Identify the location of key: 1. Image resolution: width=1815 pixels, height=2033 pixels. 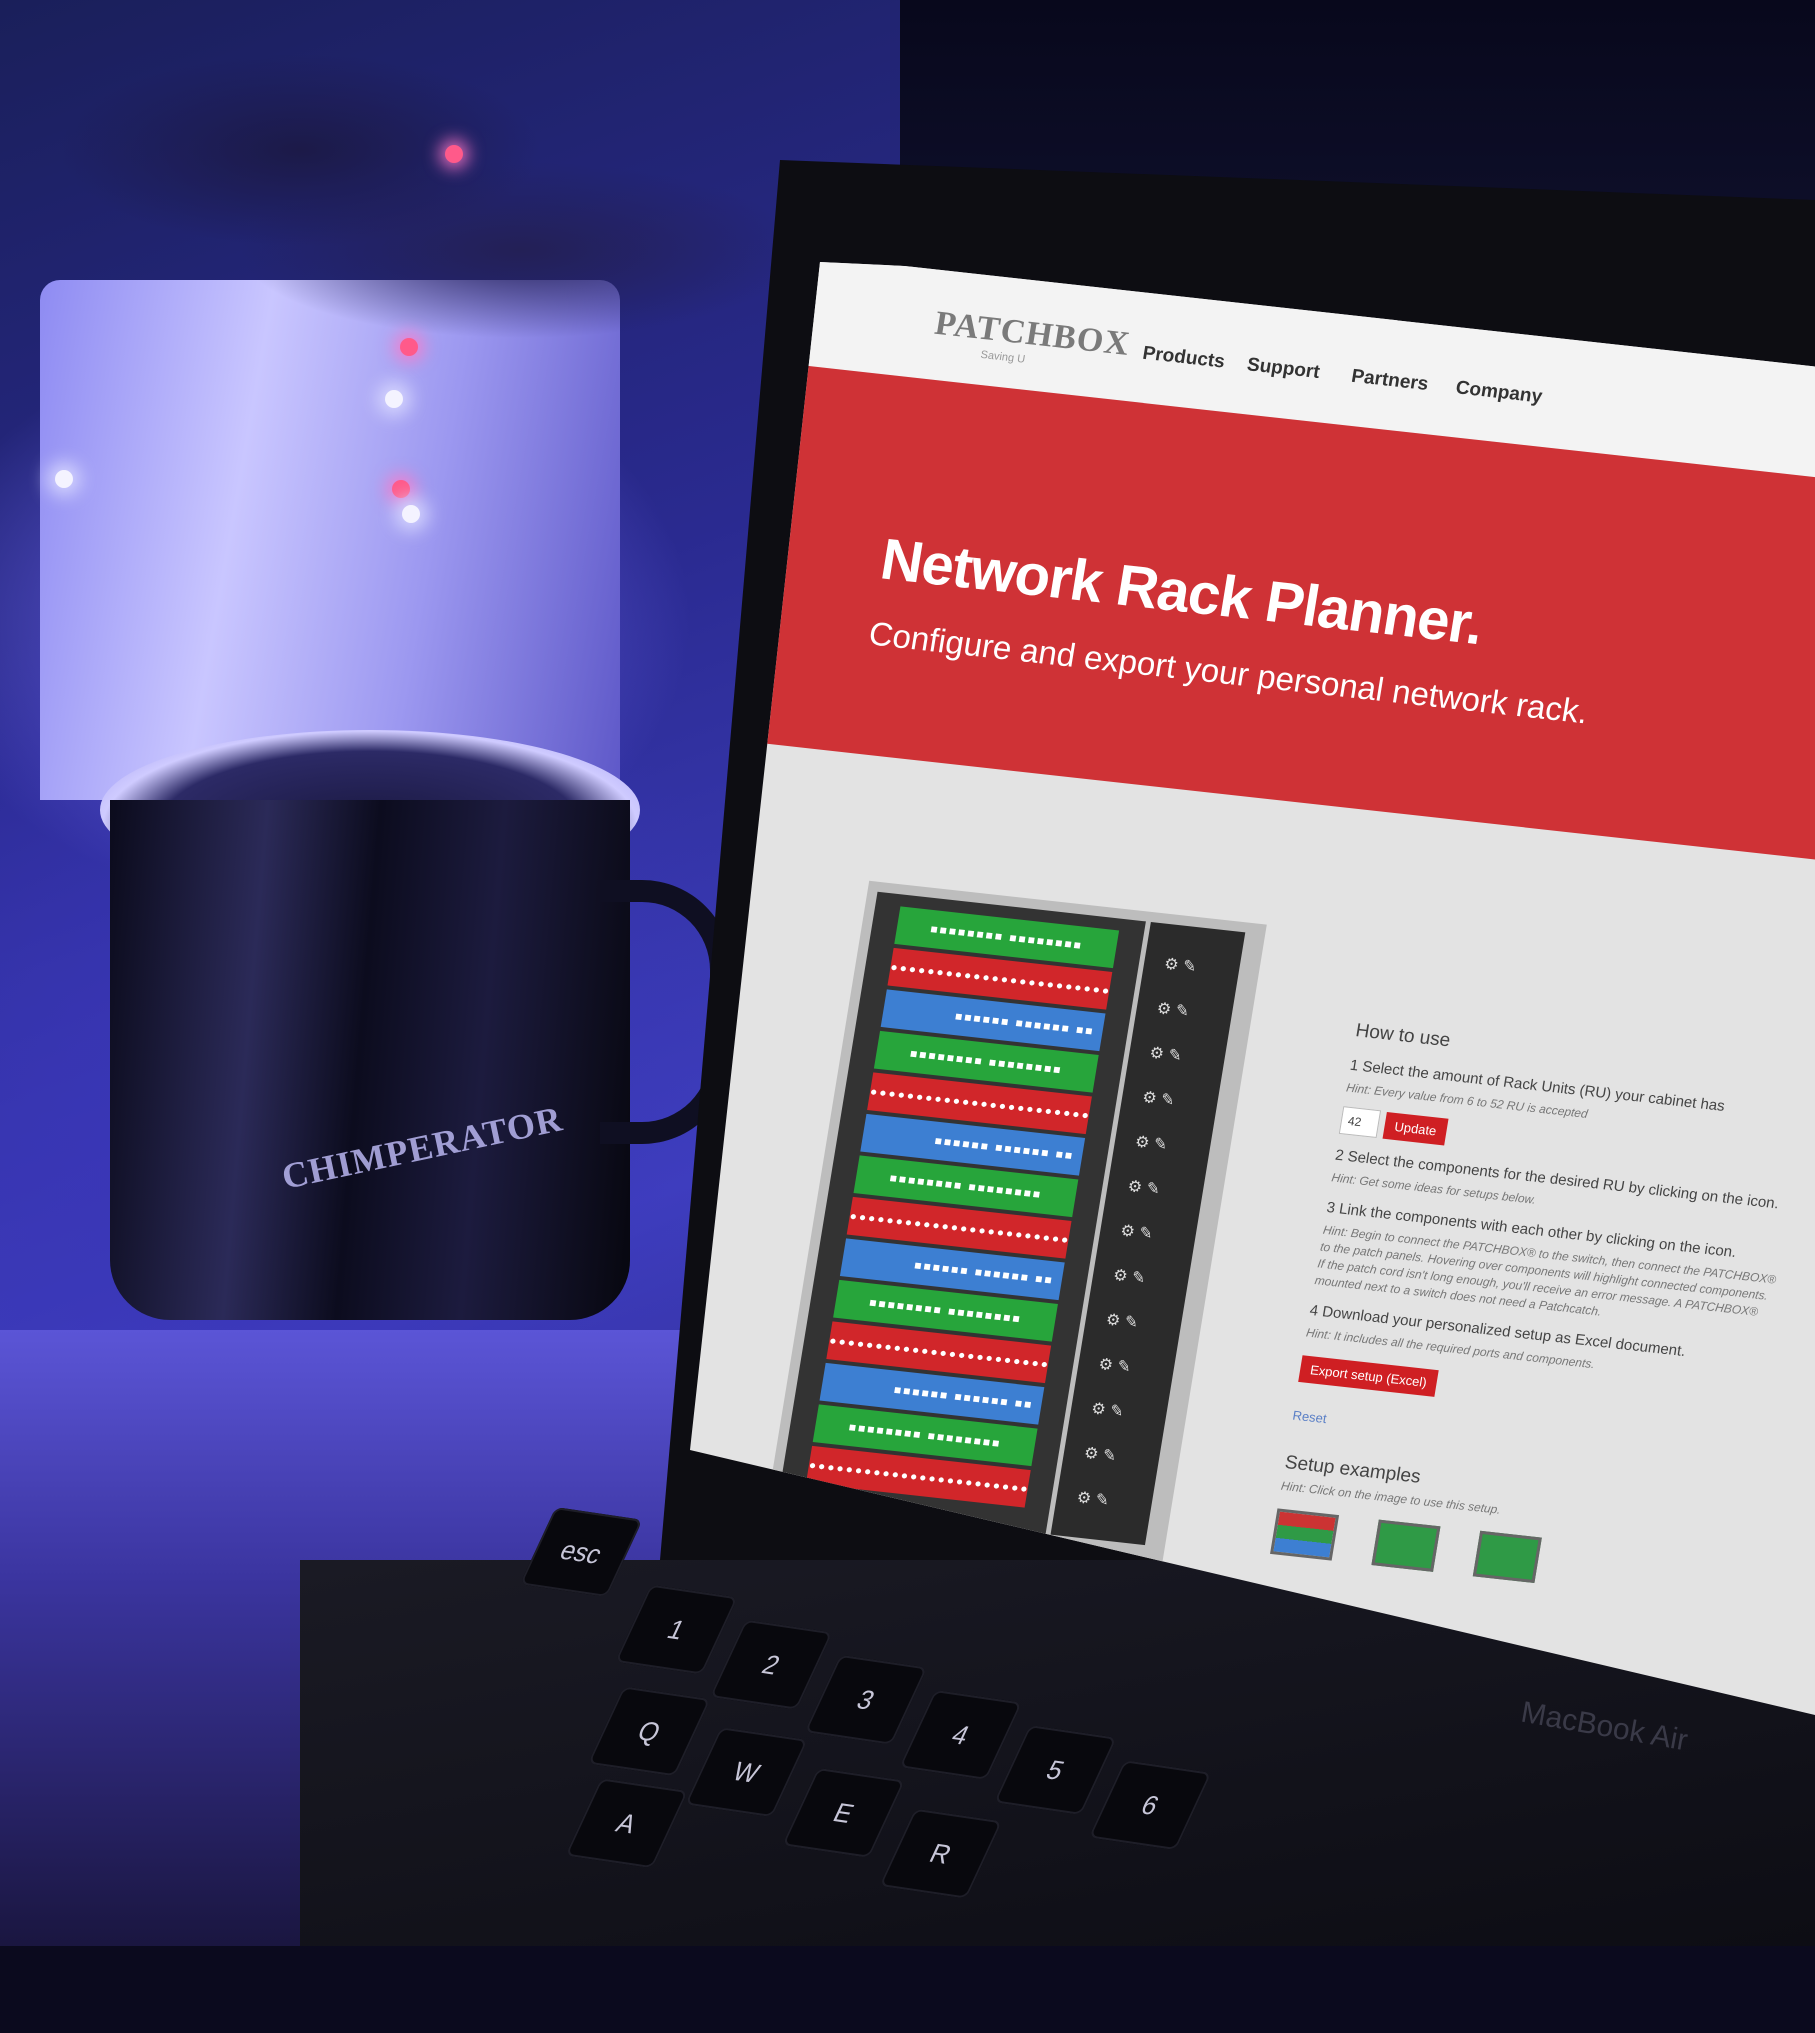
(676, 1629).